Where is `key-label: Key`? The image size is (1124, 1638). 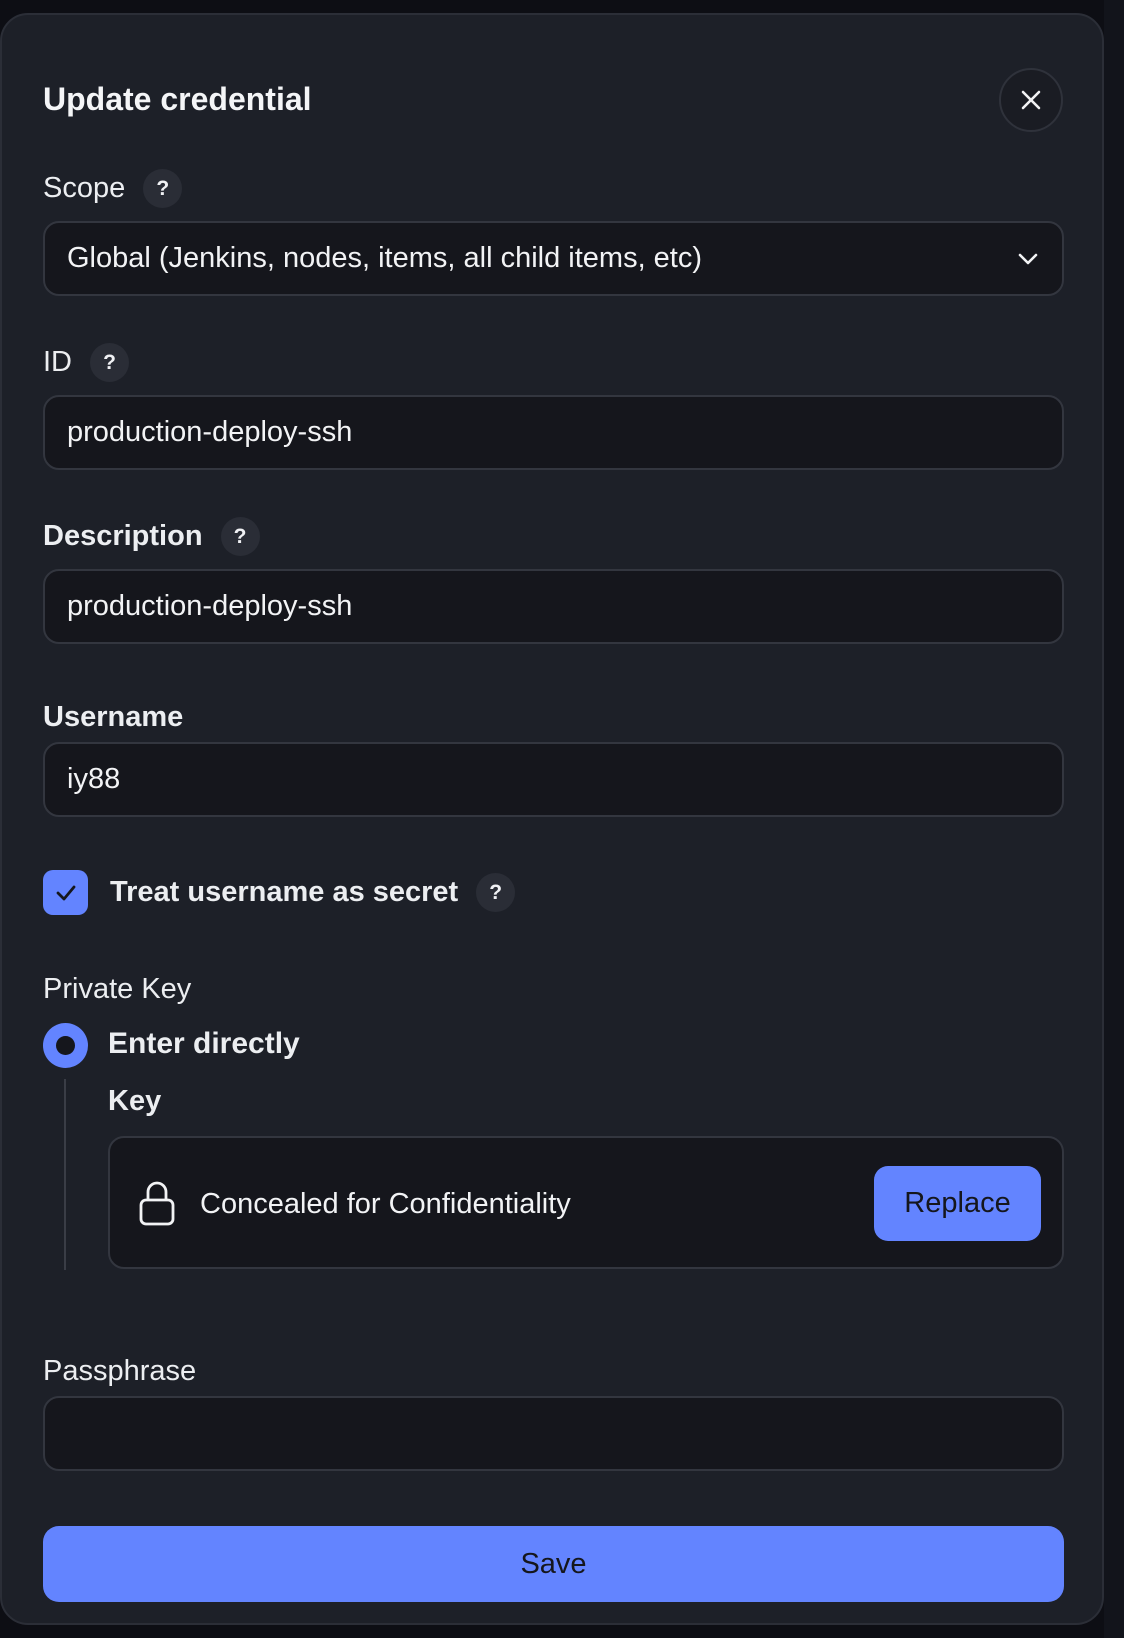
key-label: Key is located at coordinates (134, 1101).